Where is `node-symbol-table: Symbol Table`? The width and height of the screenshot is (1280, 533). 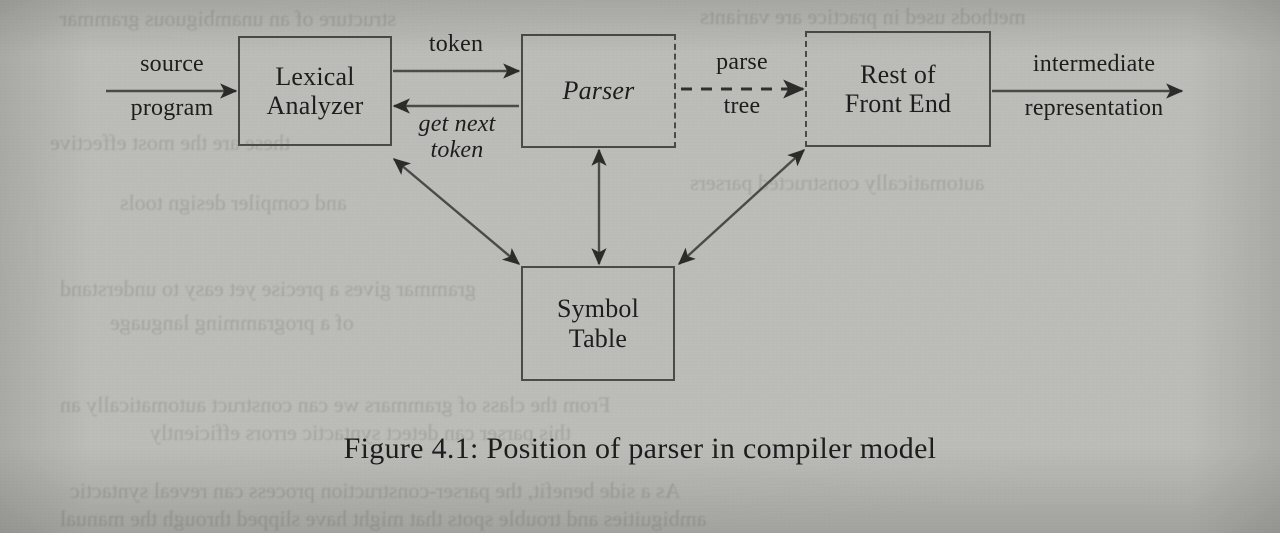 node-symbol-table: Symbol Table is located at coordinates (598, 323).